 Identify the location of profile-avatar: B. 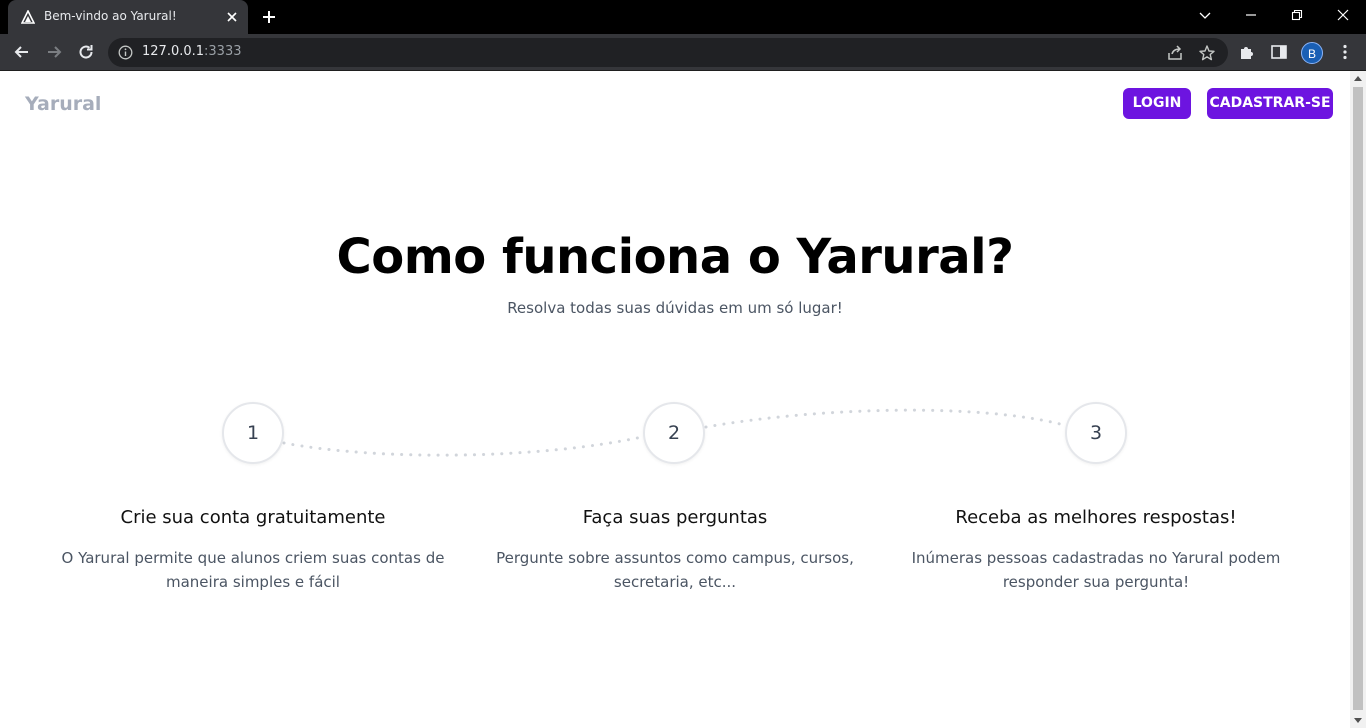
(1312, 53).